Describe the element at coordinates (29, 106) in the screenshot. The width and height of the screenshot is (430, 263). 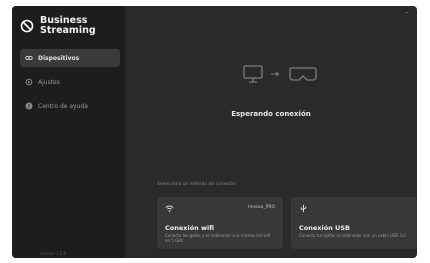
I see `help-icon` at that location.